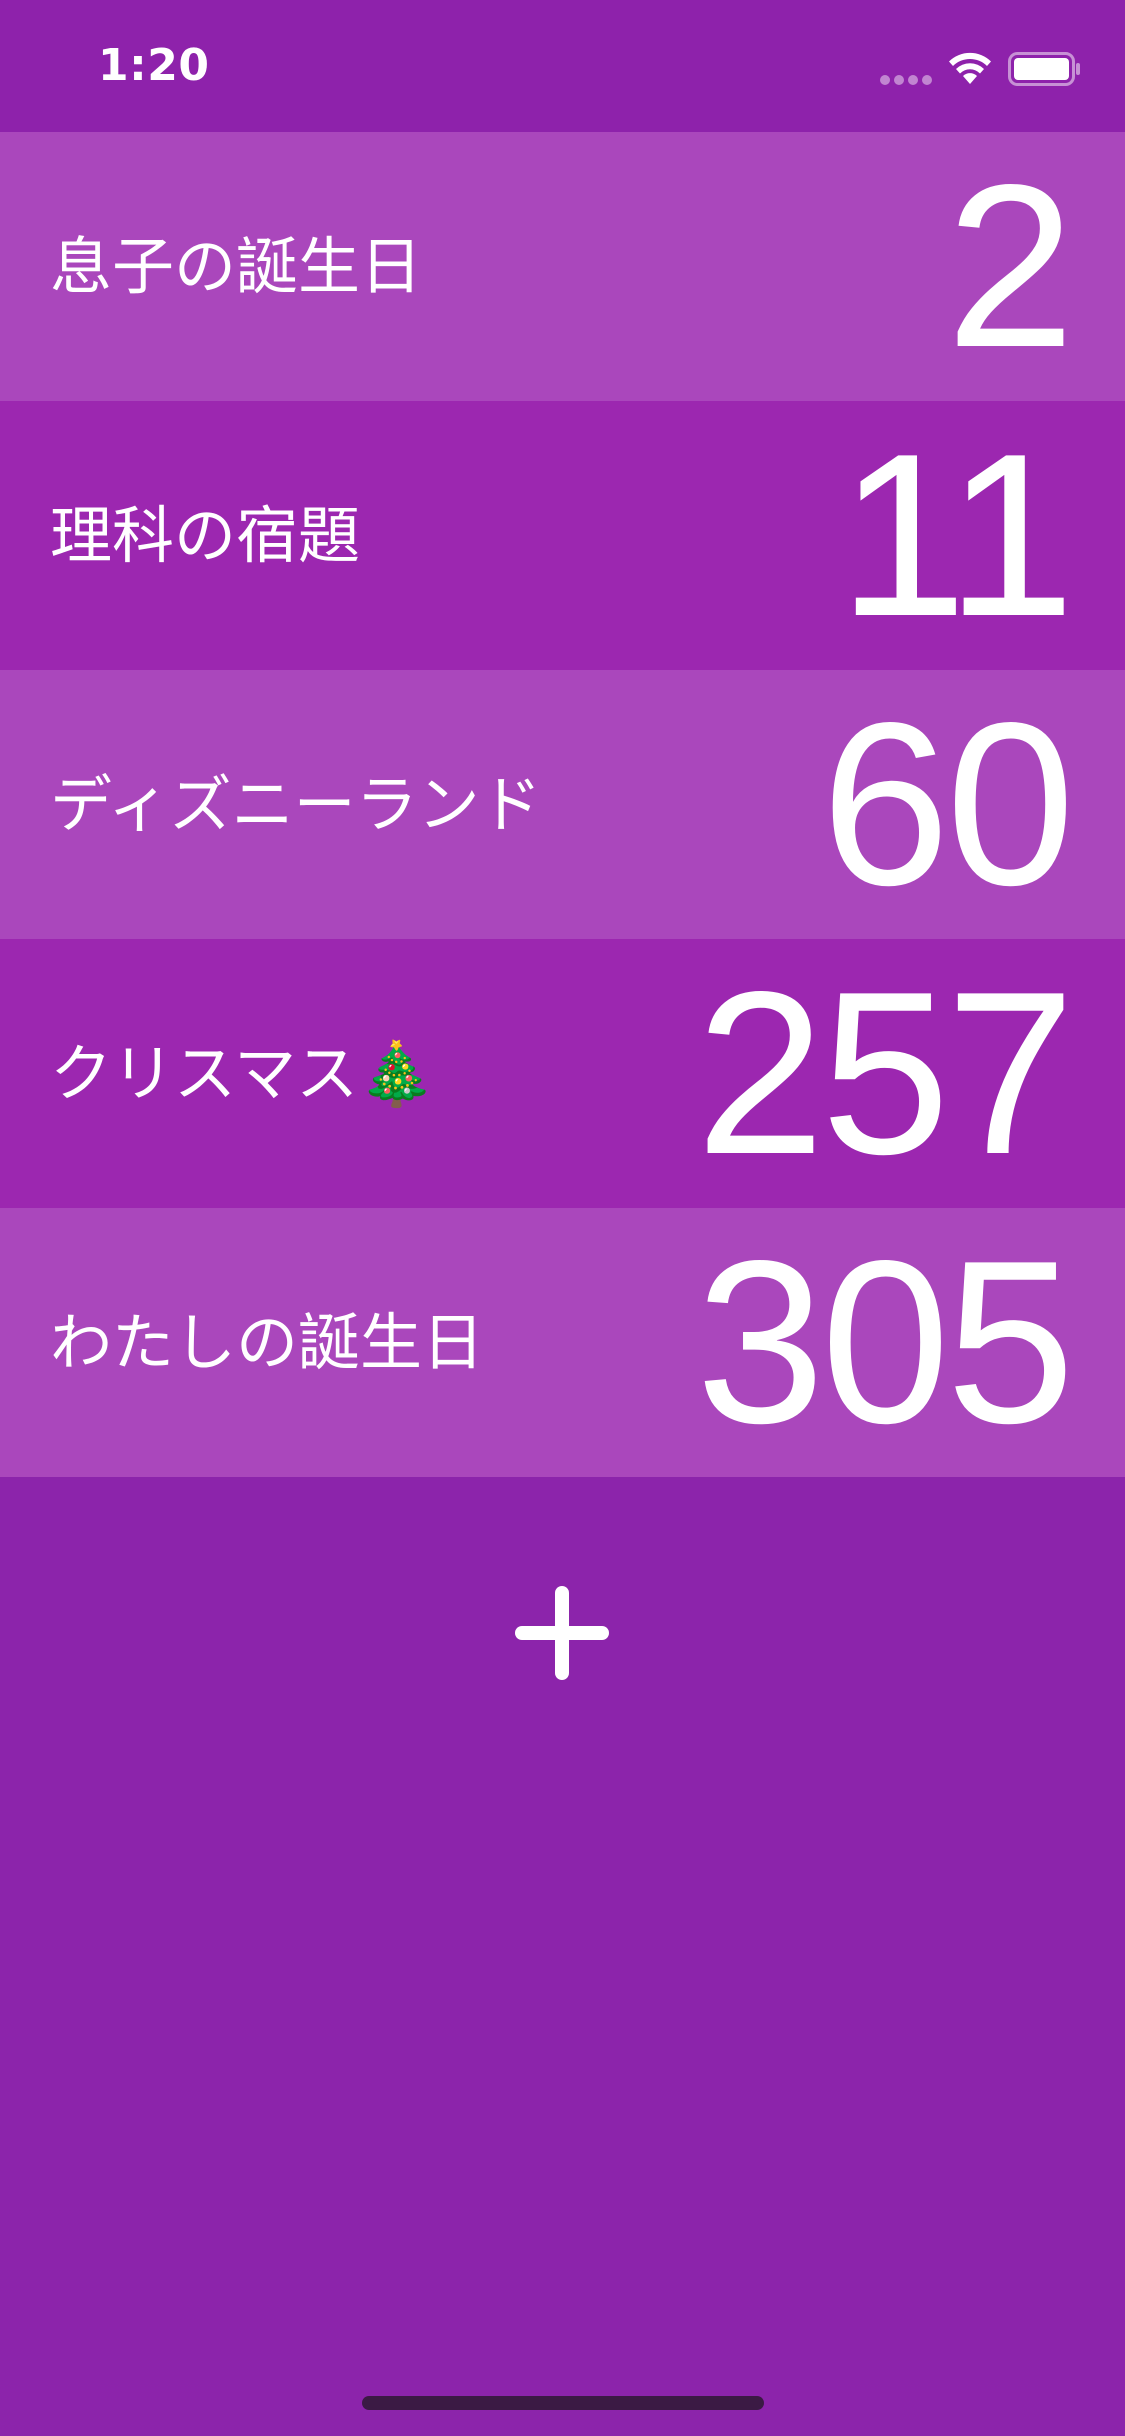 This screenshot has height=2436, width=1125. What do you see at coordinates (562, 535) in the screenshot?
I see `event-row: 理科の宿題 11` at bounding box center [562, 535].